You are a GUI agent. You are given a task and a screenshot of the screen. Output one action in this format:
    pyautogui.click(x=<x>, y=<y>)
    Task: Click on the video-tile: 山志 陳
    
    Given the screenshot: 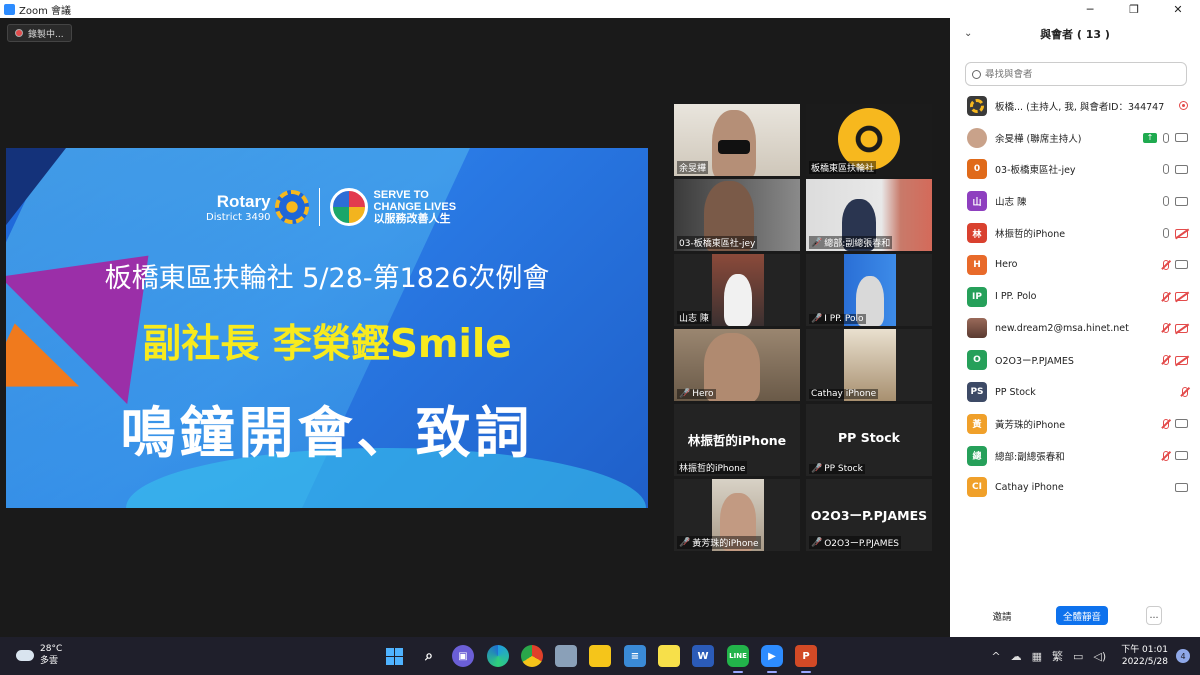 What is the action you would take?
    pyautogui.click(x=737, y=290)
    